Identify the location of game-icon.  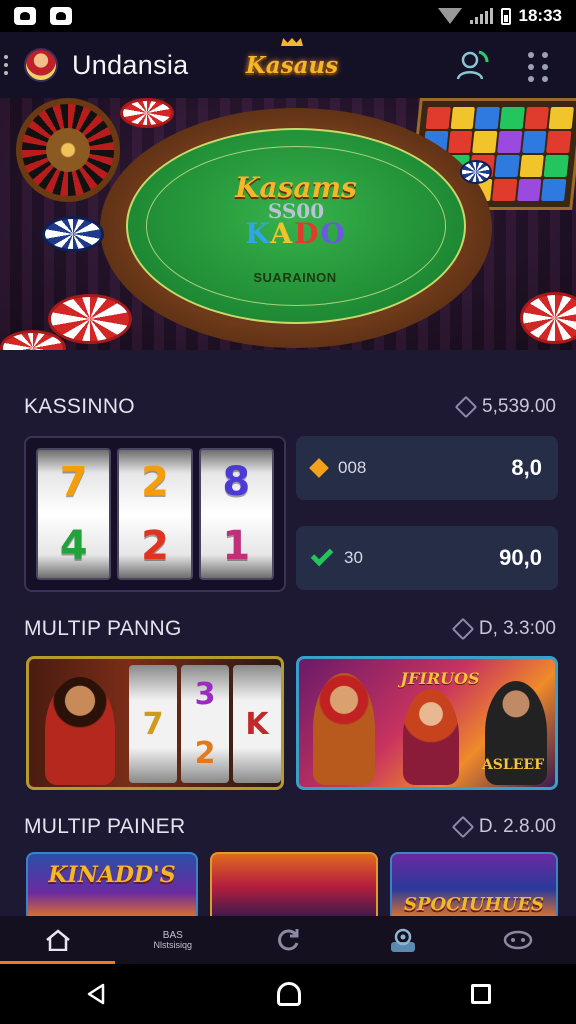
(518, 940).